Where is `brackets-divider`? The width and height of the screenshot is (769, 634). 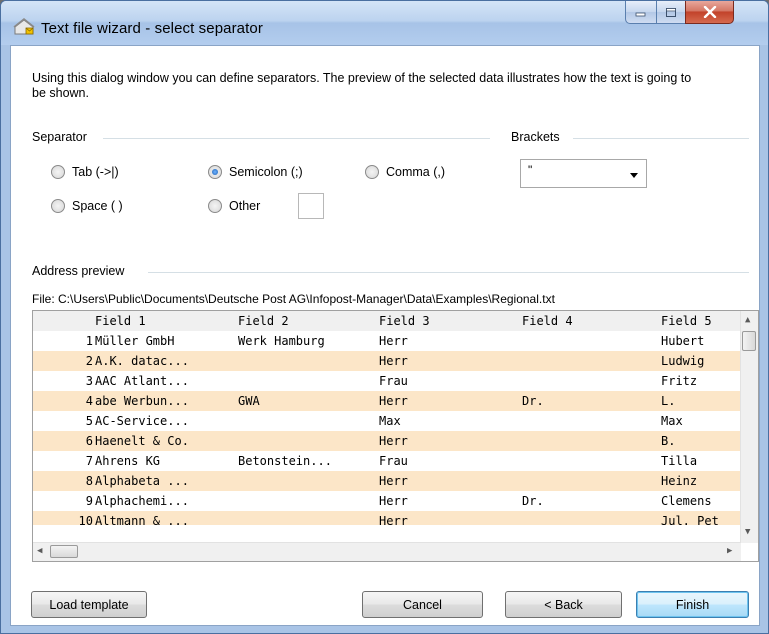
brackets-divider is located at coordinates (661, 138).